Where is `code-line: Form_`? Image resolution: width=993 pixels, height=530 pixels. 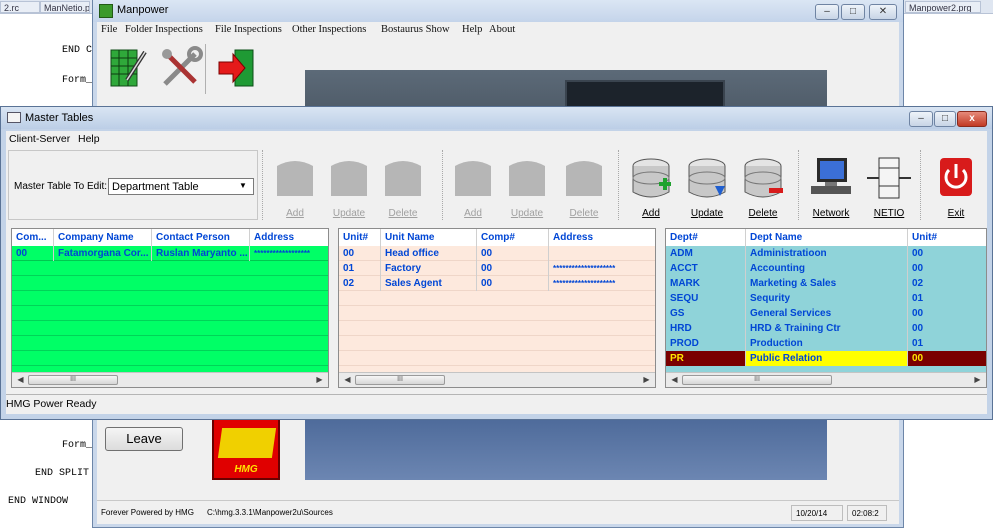 code-line: Form_ is located at coordinates (77, 445).